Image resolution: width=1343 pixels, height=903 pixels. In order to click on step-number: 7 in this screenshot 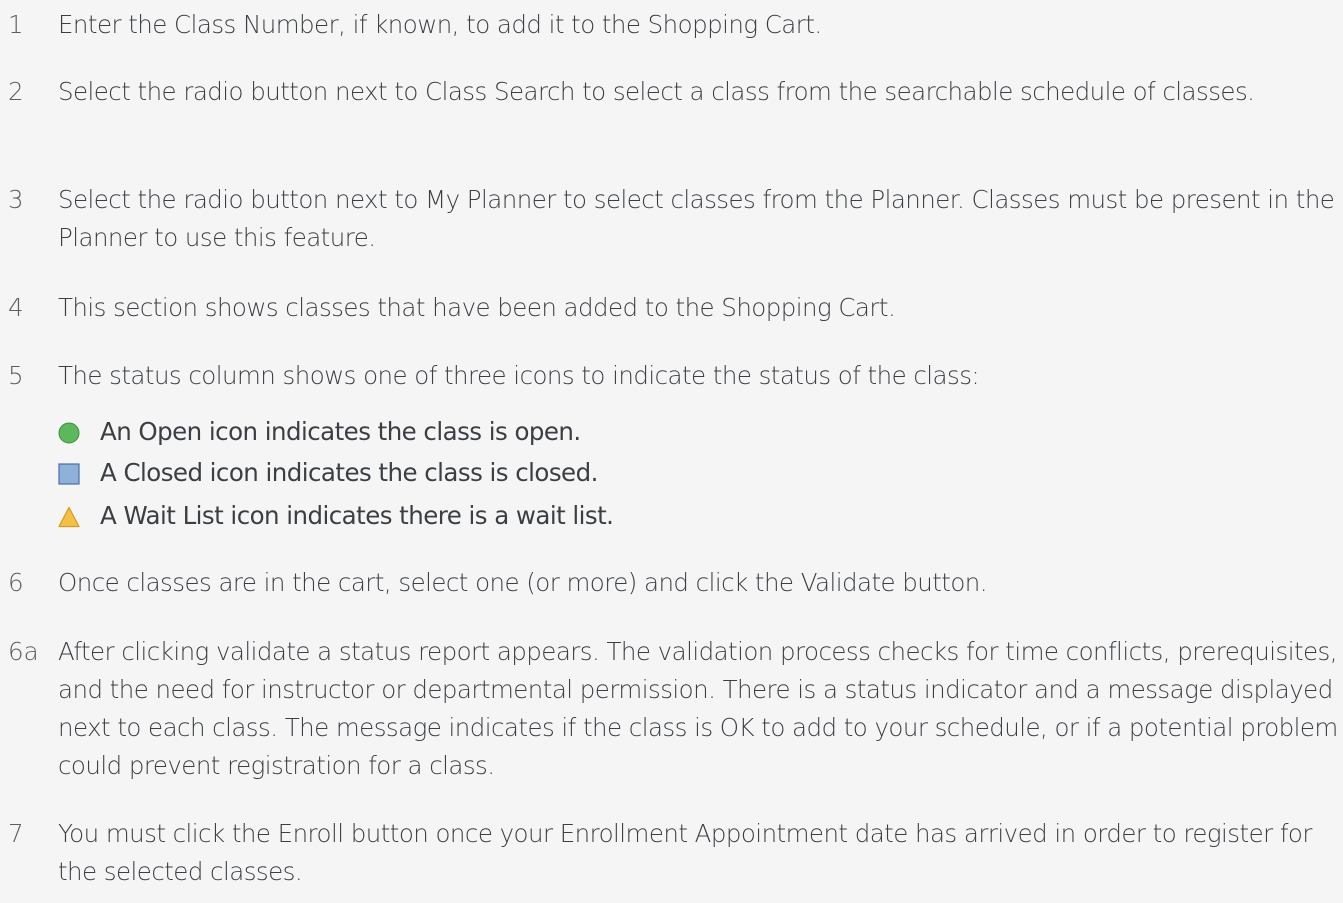, I will do `click(16, 833)`.